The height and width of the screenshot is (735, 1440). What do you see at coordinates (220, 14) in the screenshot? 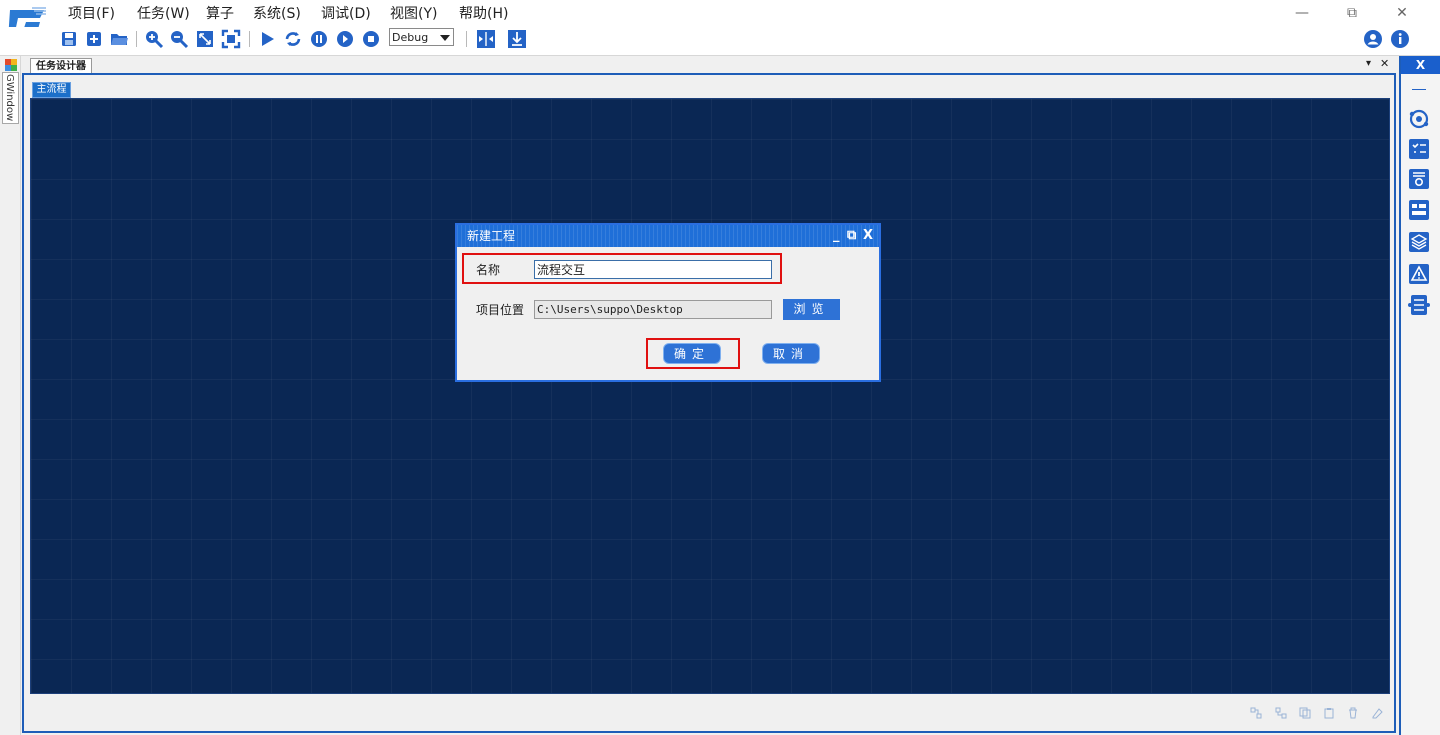
I see `menu-operator: 算子` at bounding box center [220, 14].